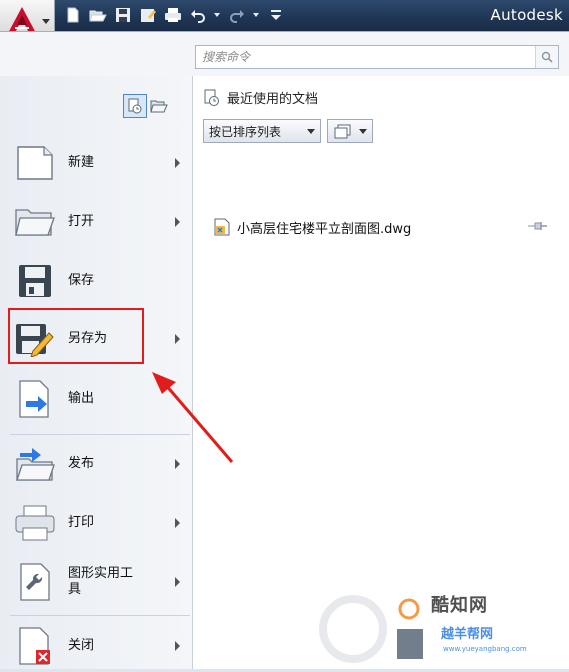  I want to click on menu-item-label: 图形实用工具, so click(100, 582).